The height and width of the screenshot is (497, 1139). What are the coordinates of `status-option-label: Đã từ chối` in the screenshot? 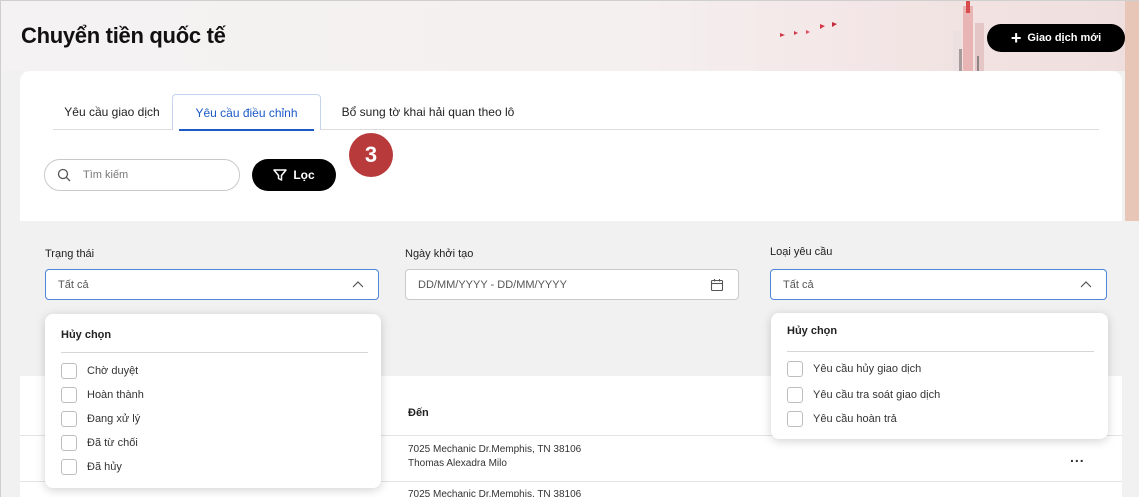 It's located at (112, 443).